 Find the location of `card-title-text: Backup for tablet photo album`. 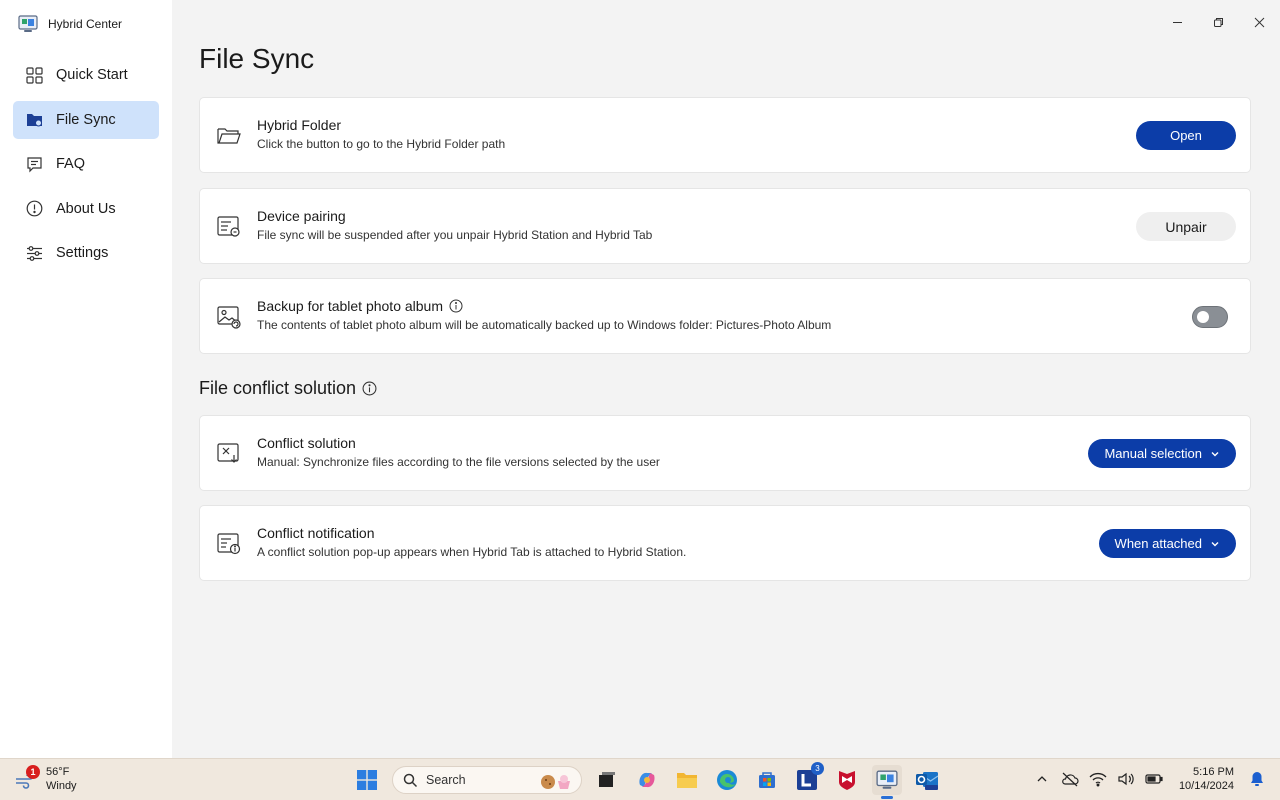

card-title-text: Backup for tablet photo album is located at coordinates (350, 306).